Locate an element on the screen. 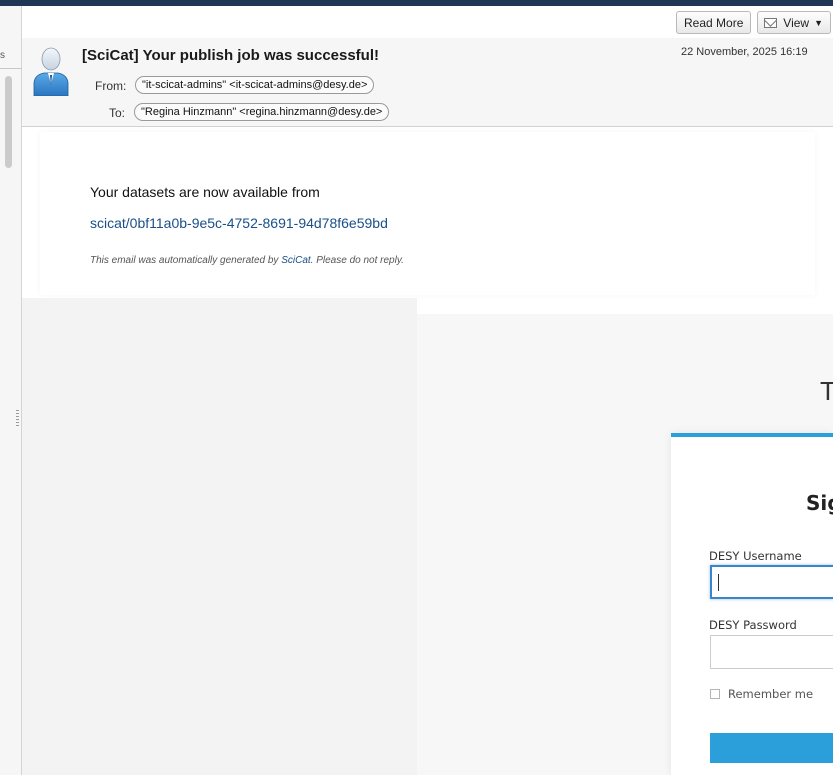  envelope-icon is located at coordinates (771, 22).